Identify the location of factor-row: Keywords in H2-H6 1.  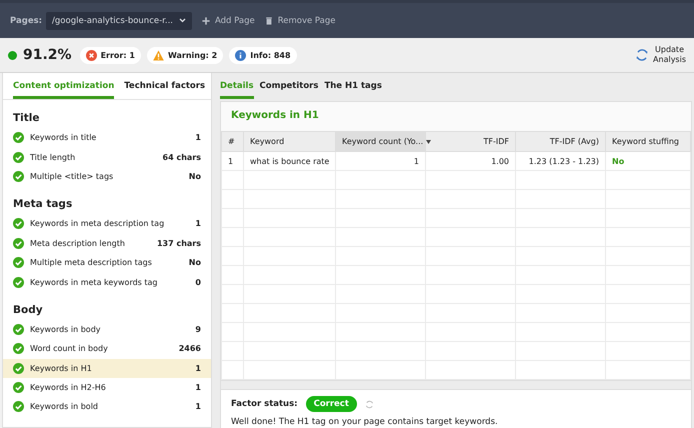
(107, 388).